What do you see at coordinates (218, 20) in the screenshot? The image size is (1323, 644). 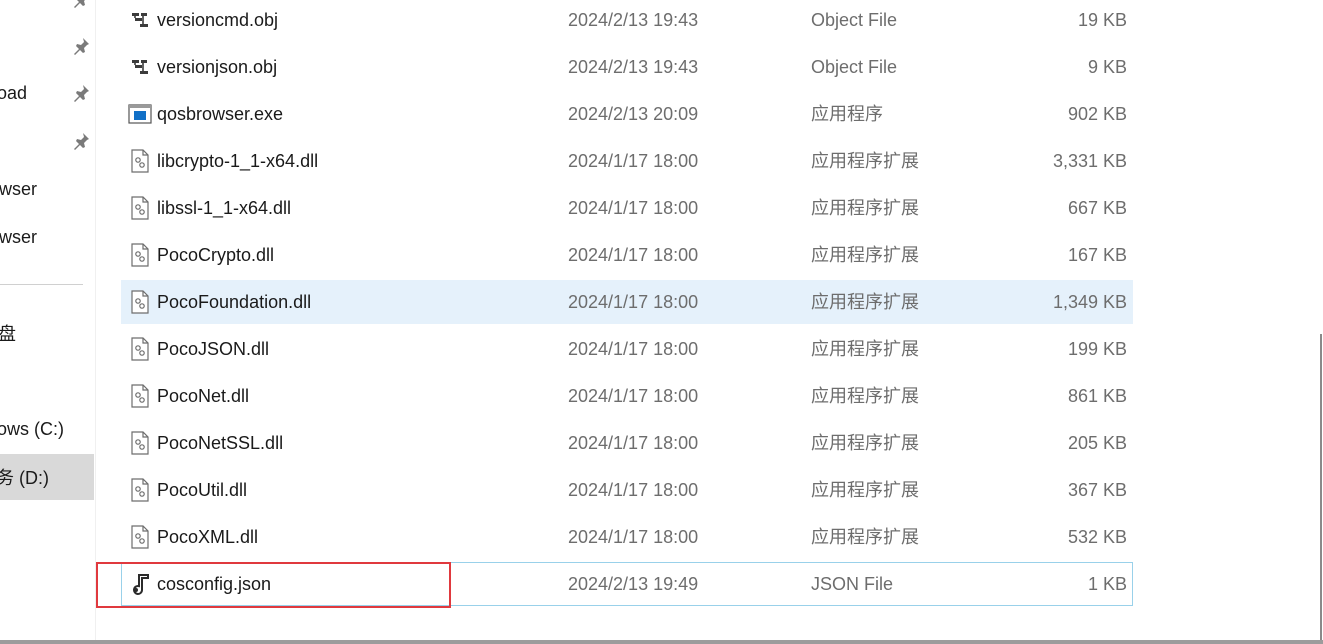 I see `file-name: versioncmd.obj` at bounding box center [218, 20].